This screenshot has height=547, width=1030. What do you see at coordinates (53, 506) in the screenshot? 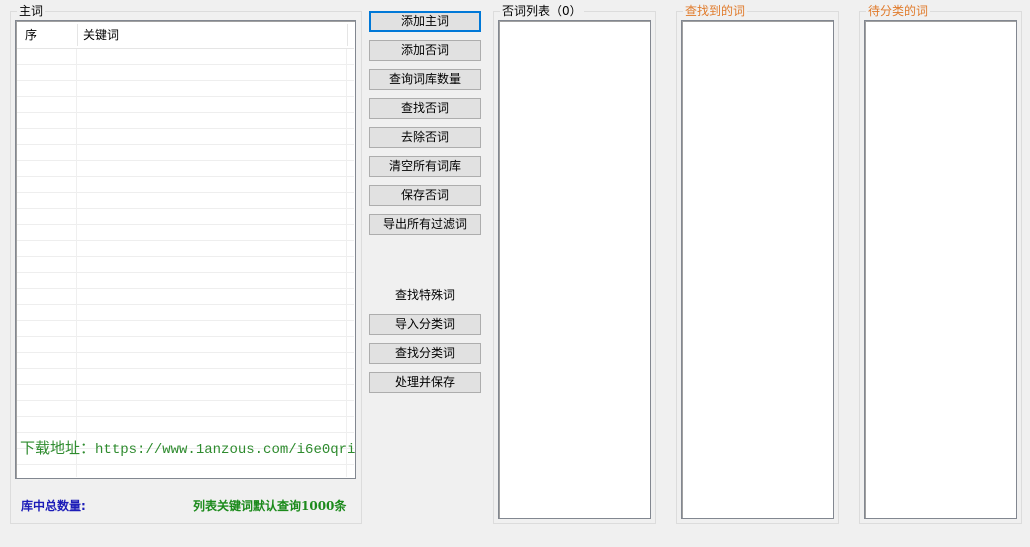
I see `total-count-label: 库中总数量:` at bounding box center [53, 506].